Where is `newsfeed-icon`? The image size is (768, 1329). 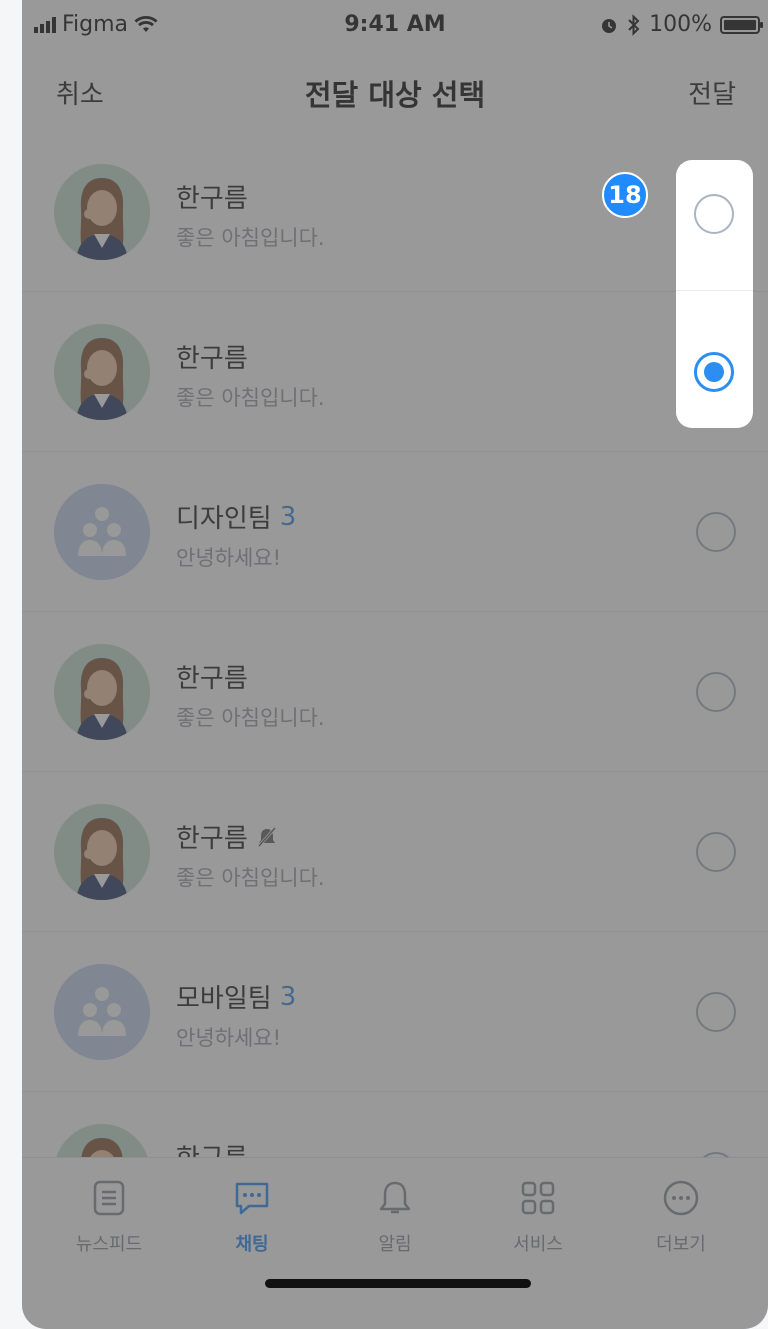
newsfeed-icon is located at coordinates (109, 1198).